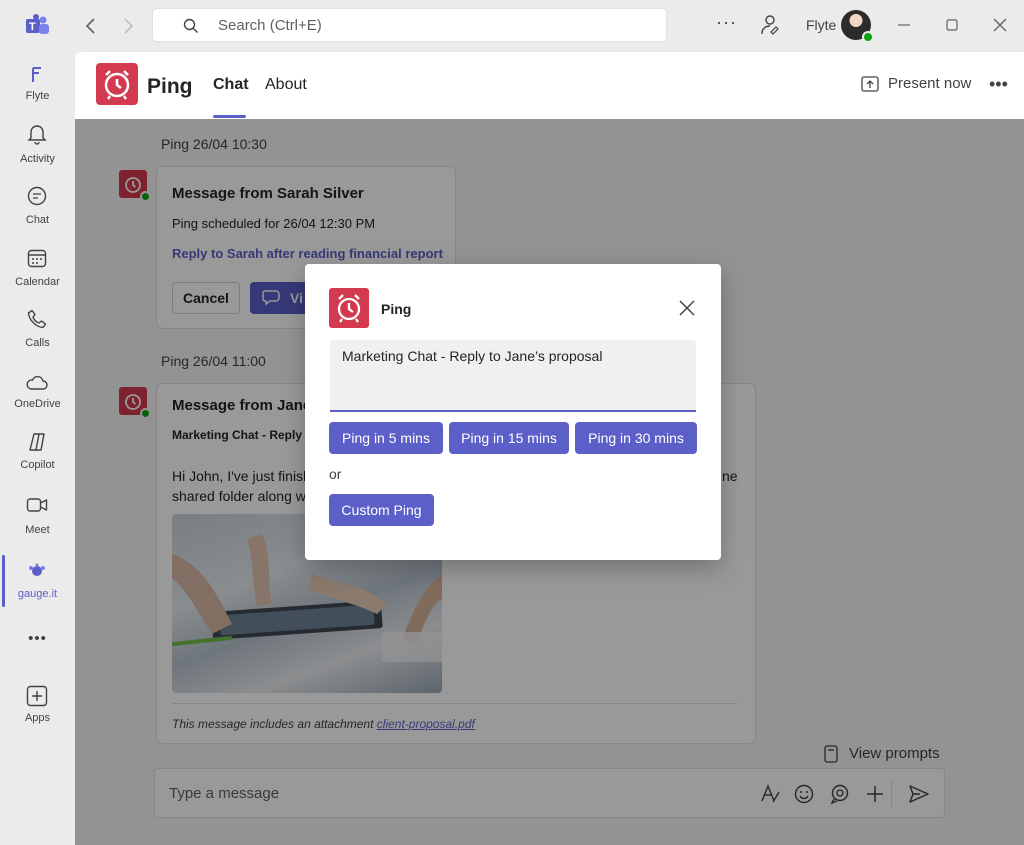  What do you see at coordinates (37, 638) in the screenshot?
I see `more-dots-icon: •••` at bounding box center [37, 638].